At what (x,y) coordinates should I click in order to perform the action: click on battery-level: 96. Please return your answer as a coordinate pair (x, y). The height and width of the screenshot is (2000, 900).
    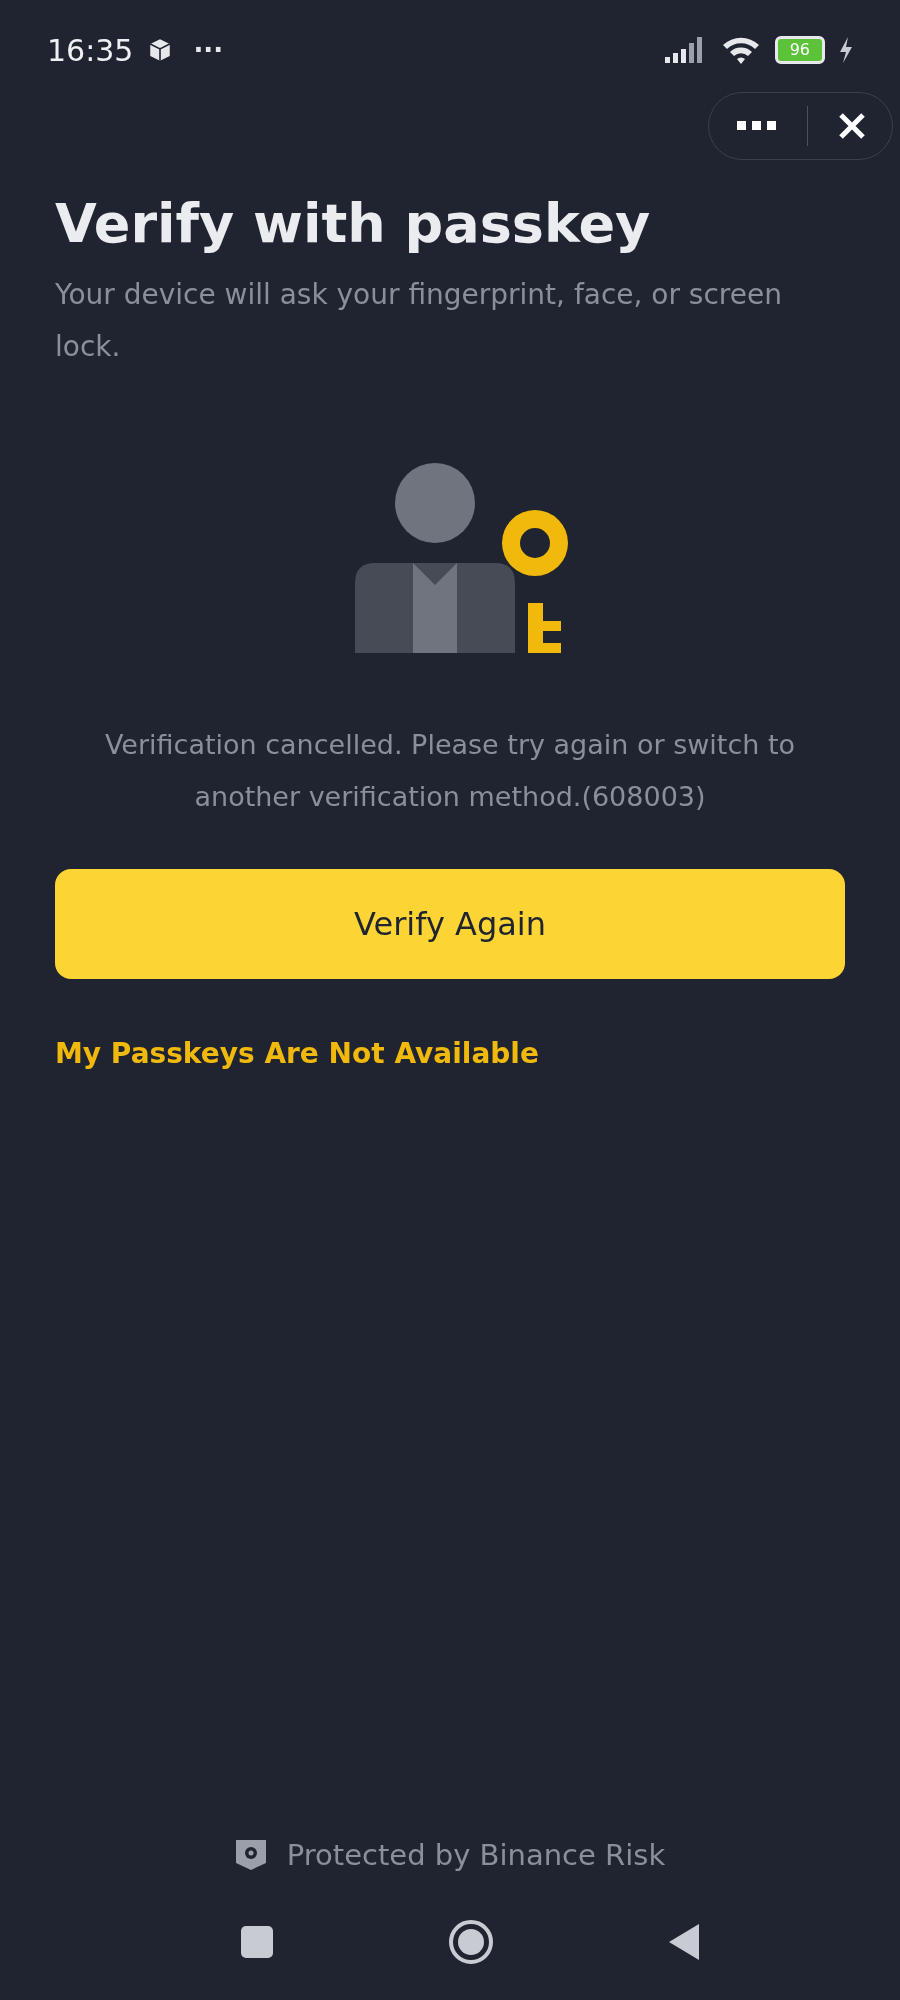
    Looking at the image, I should click on (799, 50).